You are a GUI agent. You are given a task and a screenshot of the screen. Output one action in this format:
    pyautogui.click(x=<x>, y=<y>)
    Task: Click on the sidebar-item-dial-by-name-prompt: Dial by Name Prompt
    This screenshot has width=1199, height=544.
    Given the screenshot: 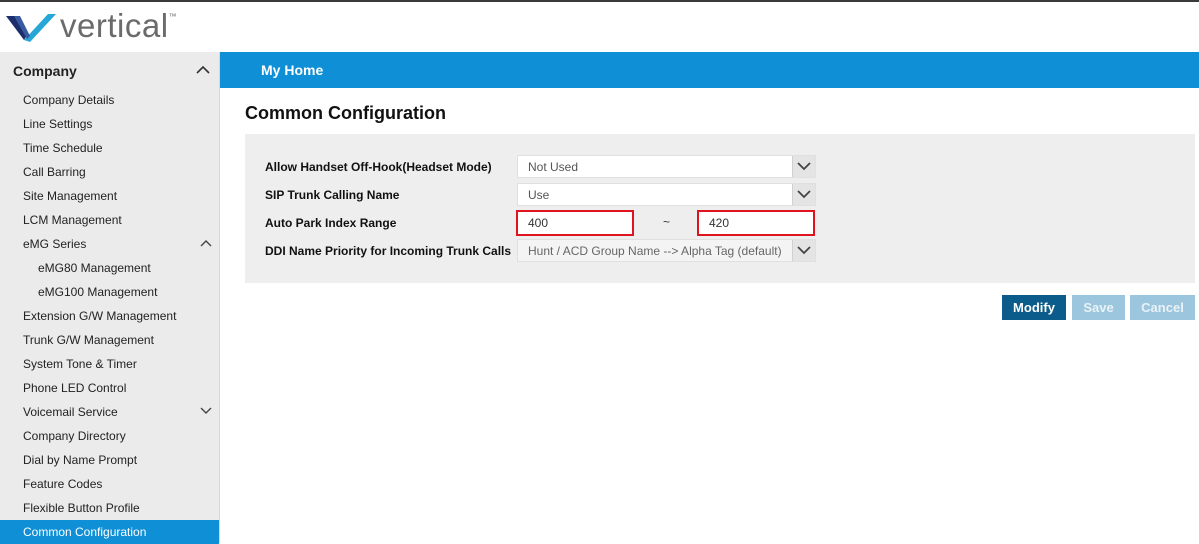 What is the action you would take?
    pyautogui.click(x=109, y=460)
    